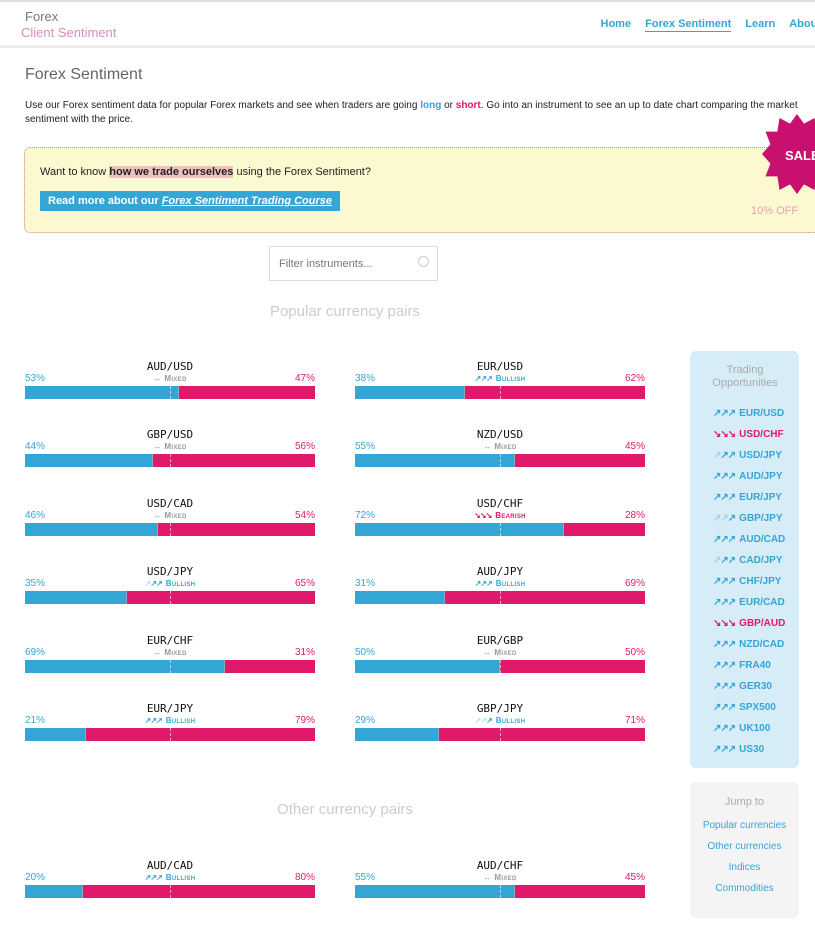 This screenshot has width=815, height=929. What do you see at coordinates (724, 623) in the screenshot?
I see `bearish-arrows-icon: ↘↘↘` at bounding box center [724, 623].